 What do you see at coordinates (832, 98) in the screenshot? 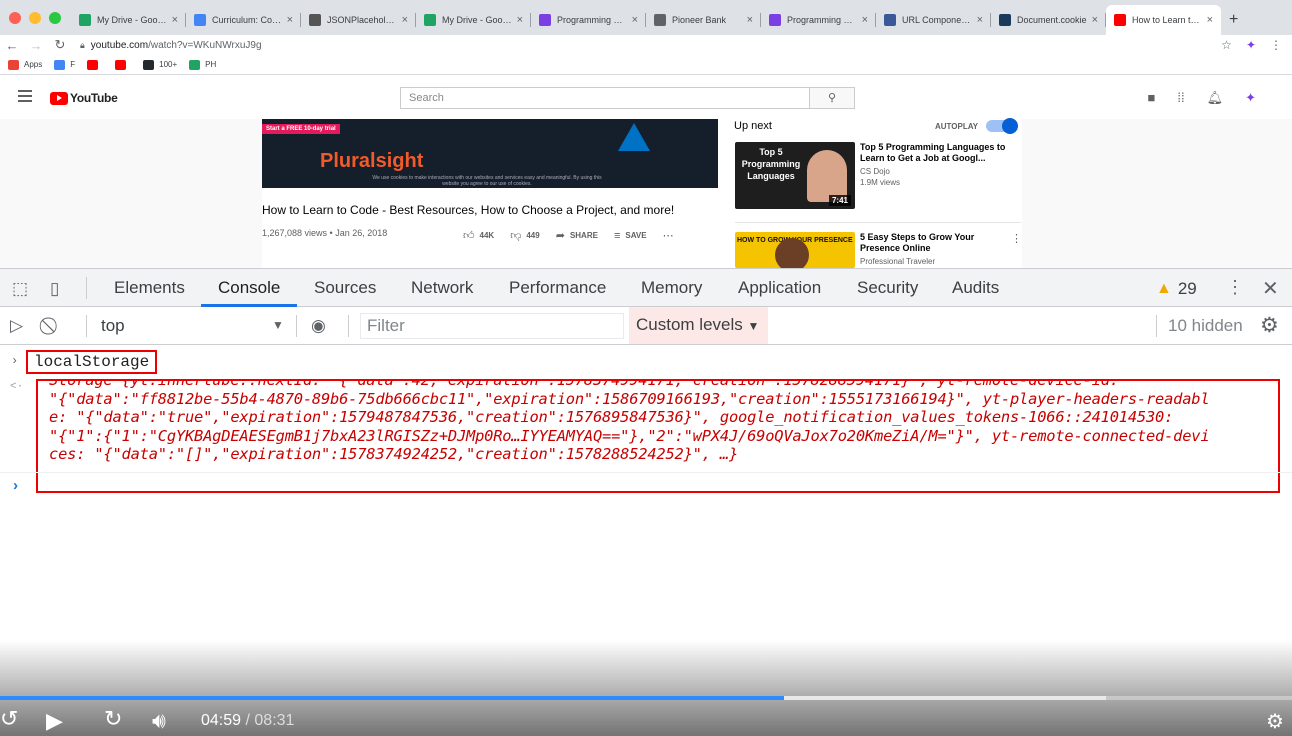
I see `search-button: ⚲` at bounding box center [832, 98].